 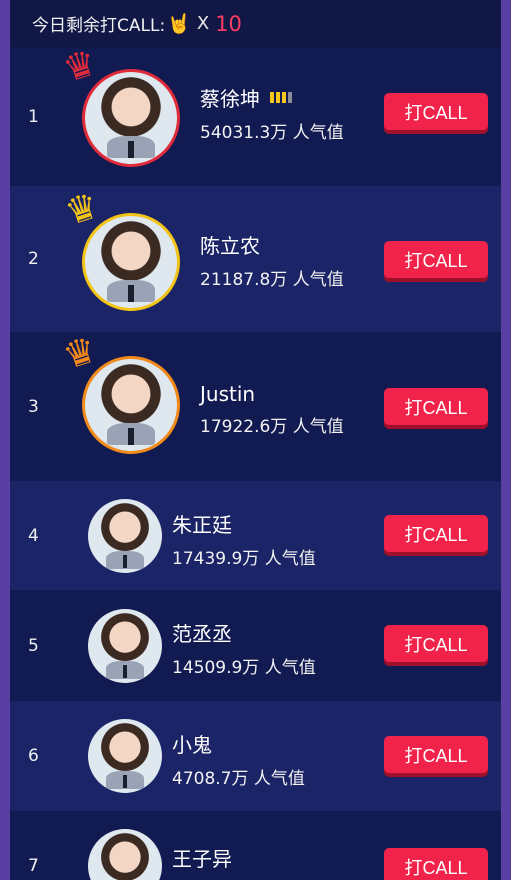 What do you see at coordinates (179, 24) in the screenshot?
I see `rock-hand-icon: 🤘` at bounding box center [179, 24].